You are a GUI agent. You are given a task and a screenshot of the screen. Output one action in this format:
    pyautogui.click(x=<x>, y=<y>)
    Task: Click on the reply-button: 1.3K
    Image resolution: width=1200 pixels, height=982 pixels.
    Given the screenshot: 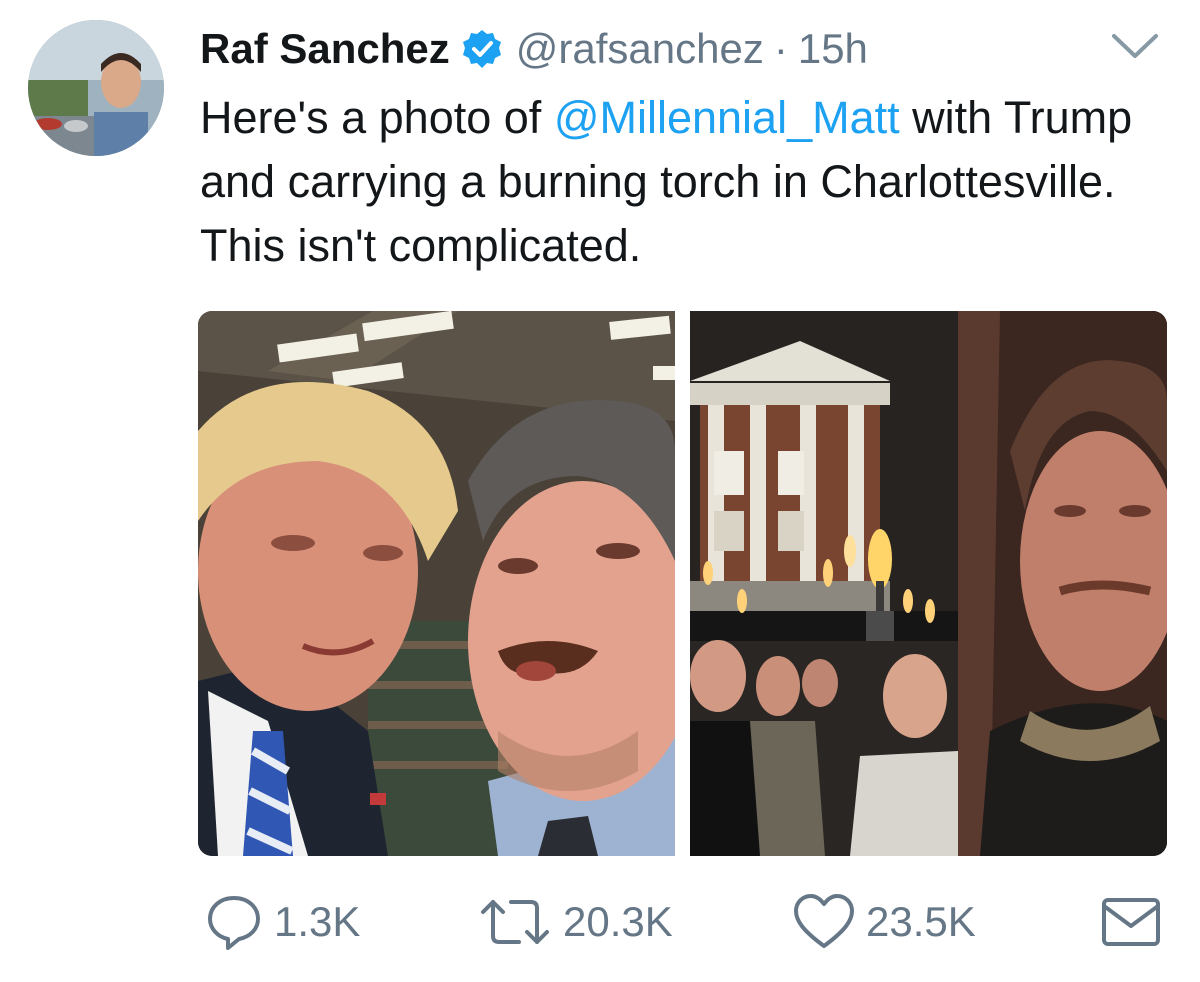 What is the action you would take?
    pyautogui.click(x=282, y=922)
    